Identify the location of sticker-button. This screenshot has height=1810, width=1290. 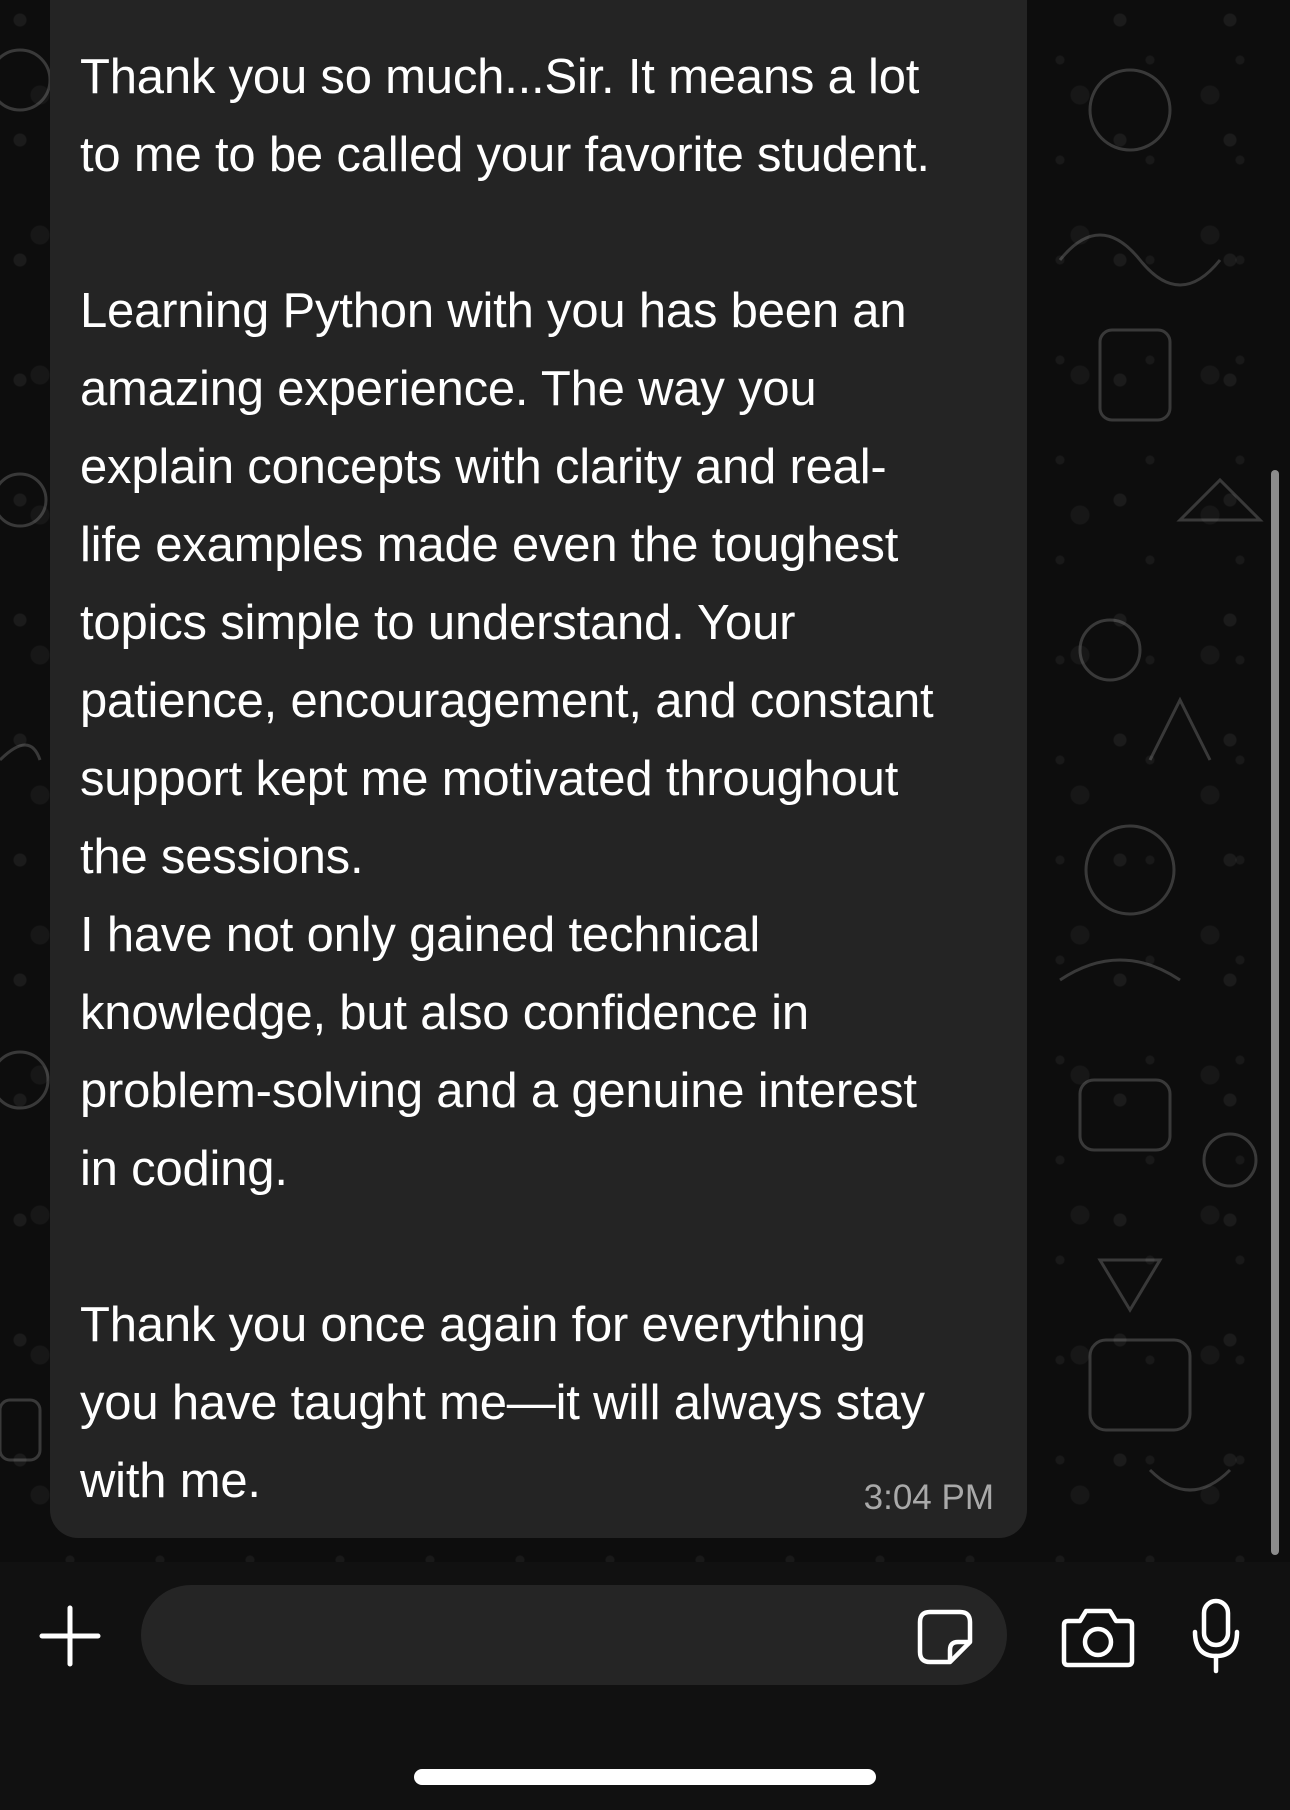
(945, 1637).